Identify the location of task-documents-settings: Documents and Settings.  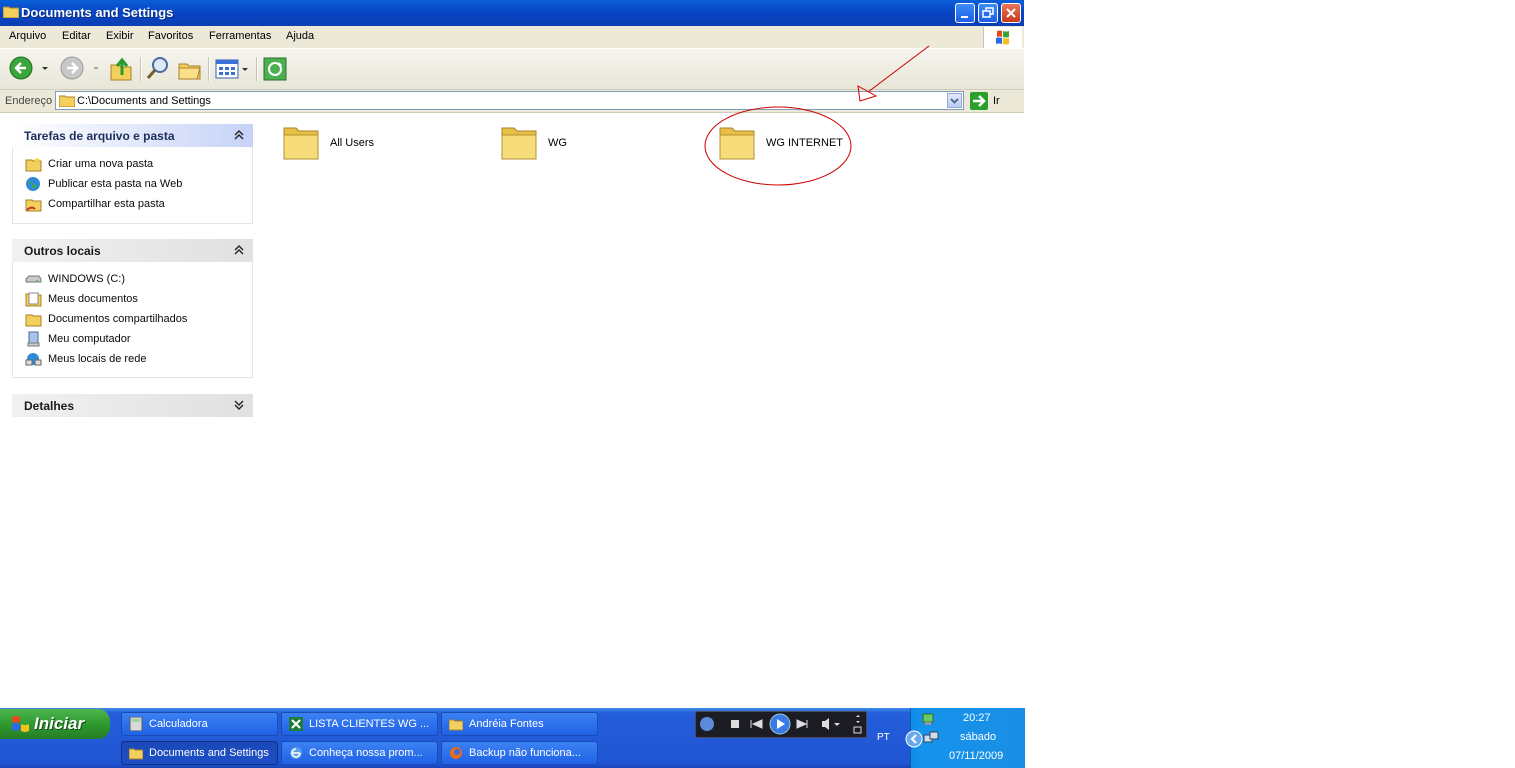
(199, 753).